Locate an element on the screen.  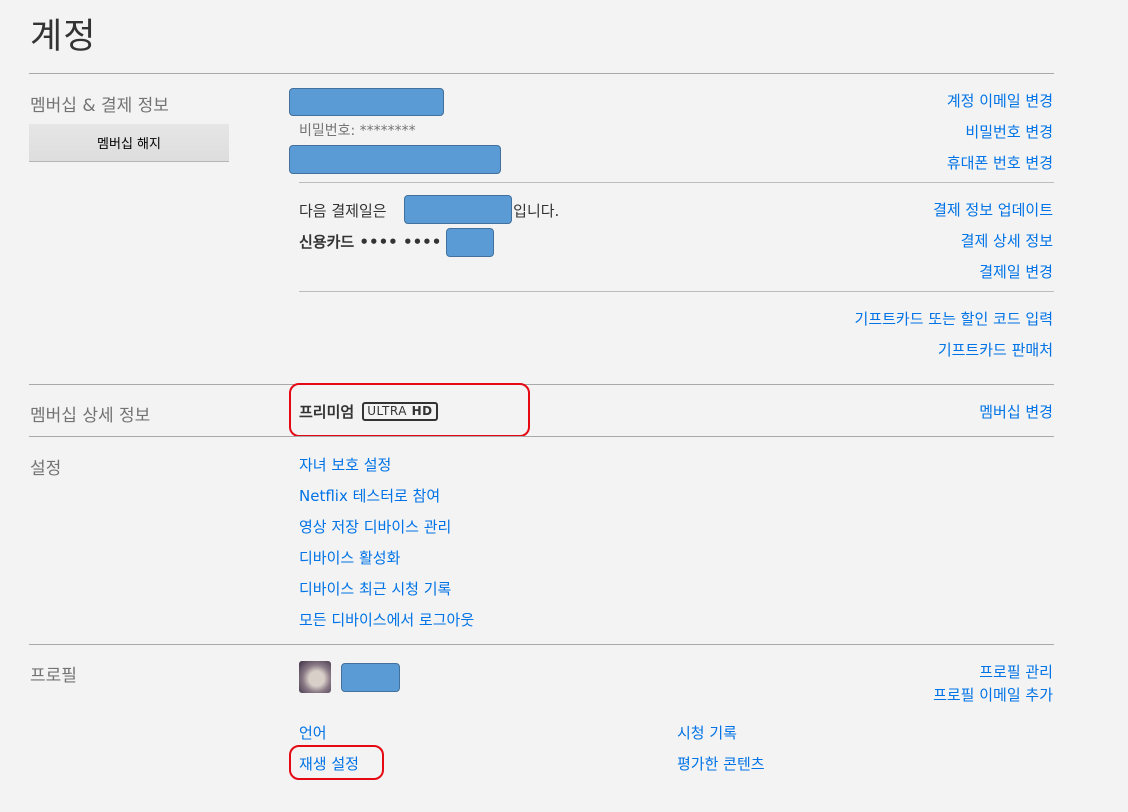
update-payment-link: 결제 정보 업데이트 is located at coordinates (993, 209).